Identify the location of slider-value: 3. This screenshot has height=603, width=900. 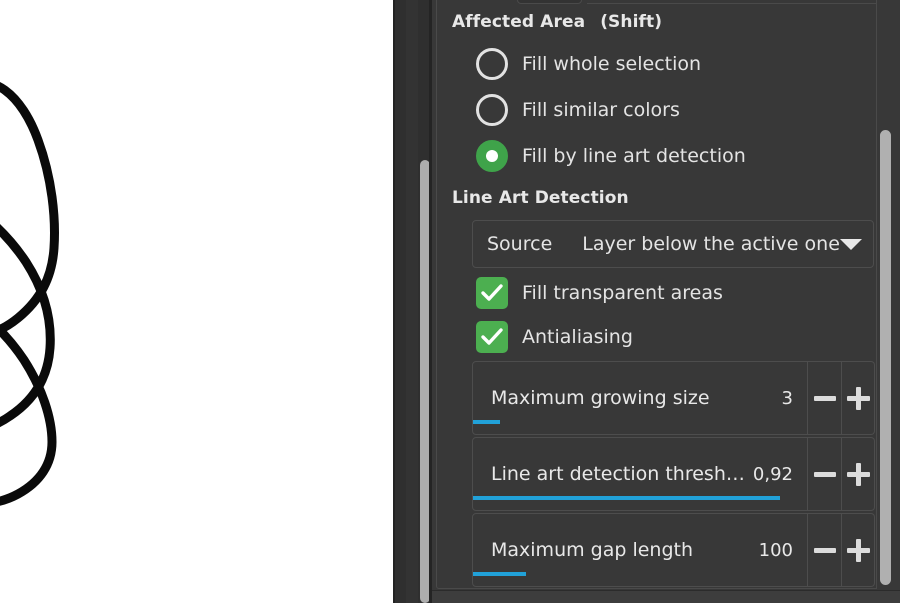
(787, 398).